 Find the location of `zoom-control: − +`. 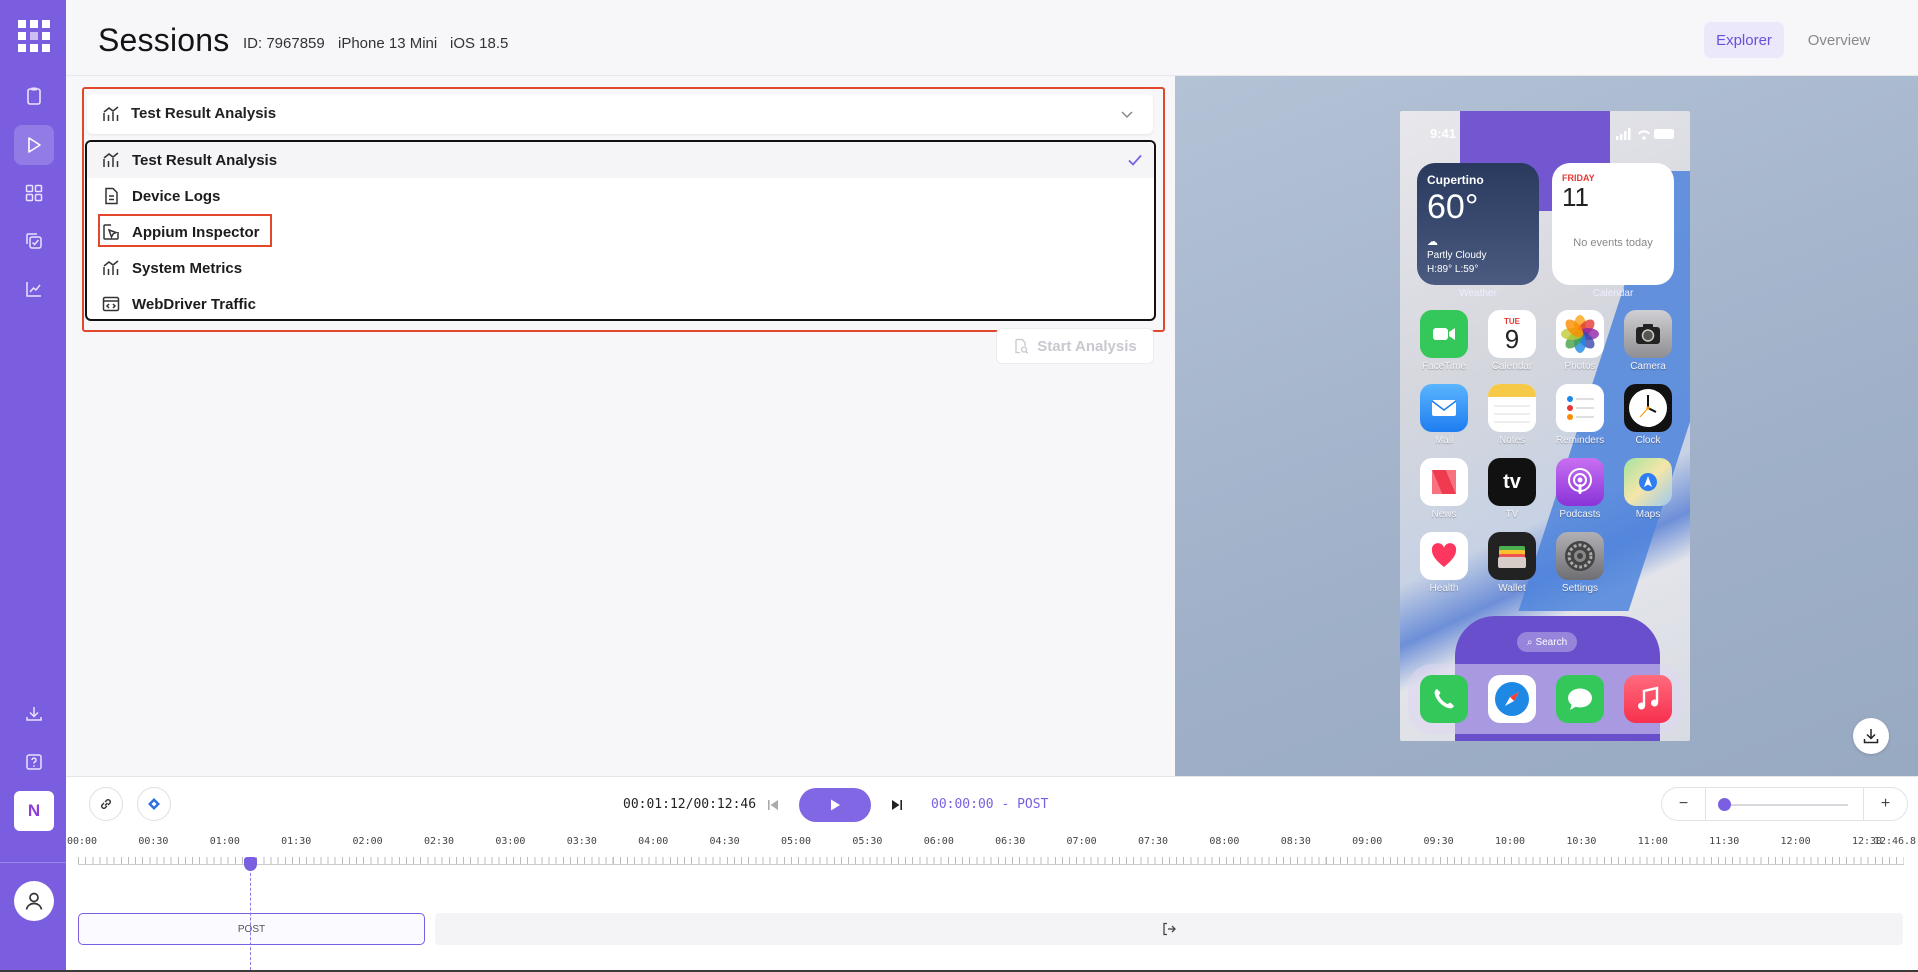

zoom-control: − + is located at coordinates (1784, 804).